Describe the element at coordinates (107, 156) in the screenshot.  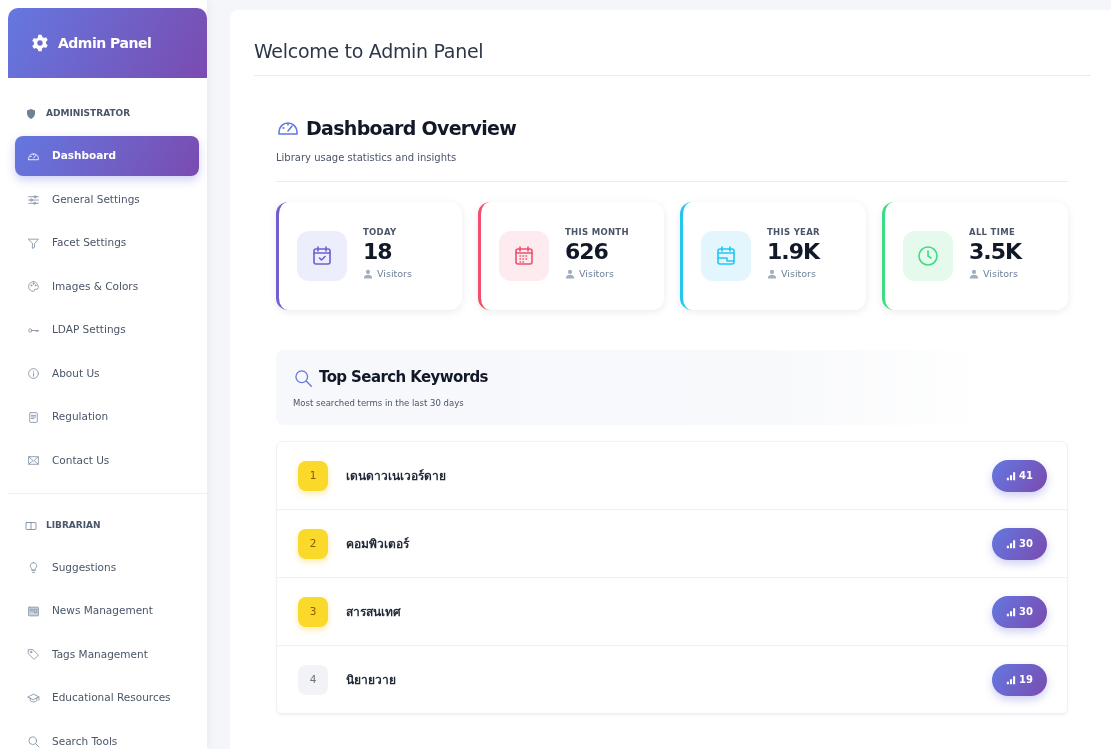
I see `sidebar-link: Dashboard` at that location.